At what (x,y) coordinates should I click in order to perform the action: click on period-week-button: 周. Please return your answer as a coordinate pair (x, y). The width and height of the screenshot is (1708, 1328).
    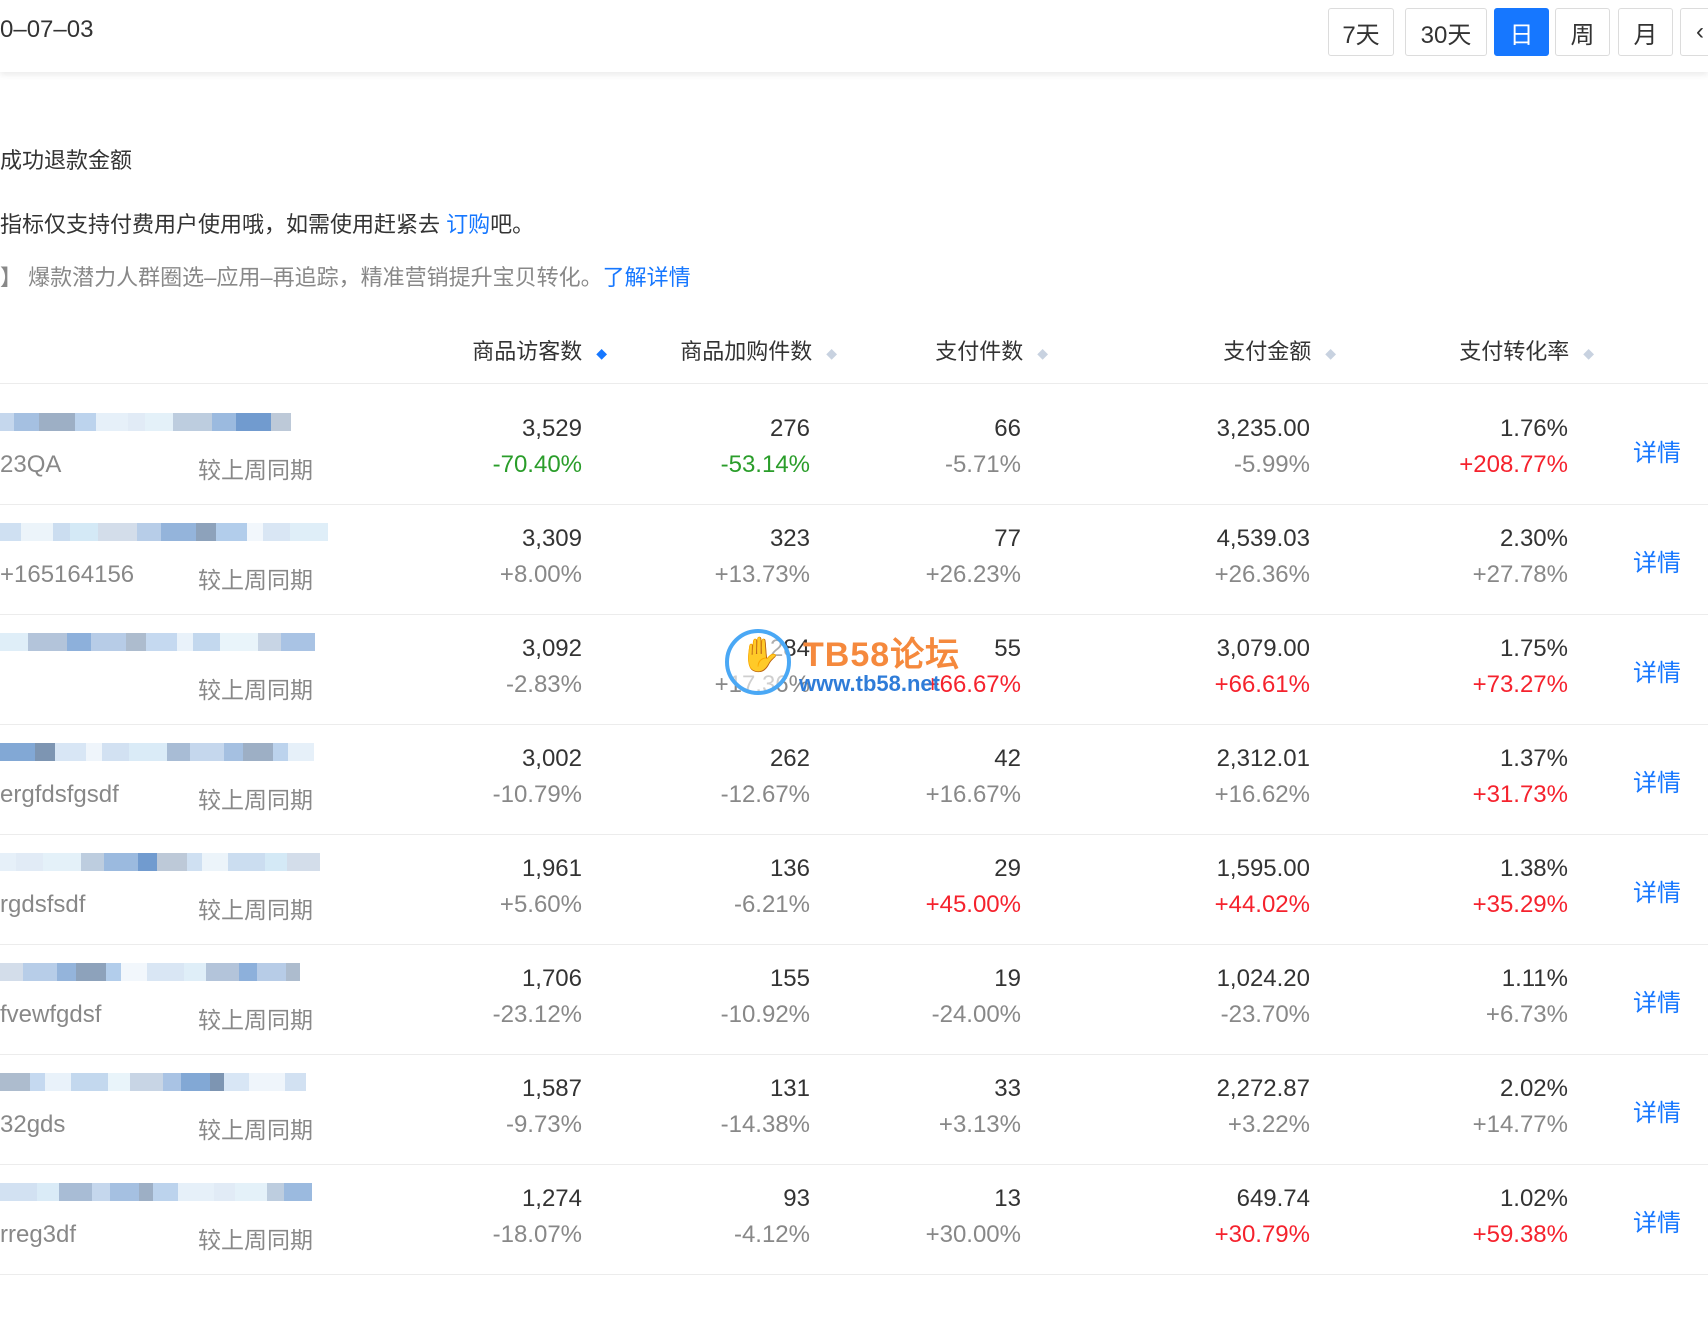
    Looking at the image, I should click on (1582, 32).